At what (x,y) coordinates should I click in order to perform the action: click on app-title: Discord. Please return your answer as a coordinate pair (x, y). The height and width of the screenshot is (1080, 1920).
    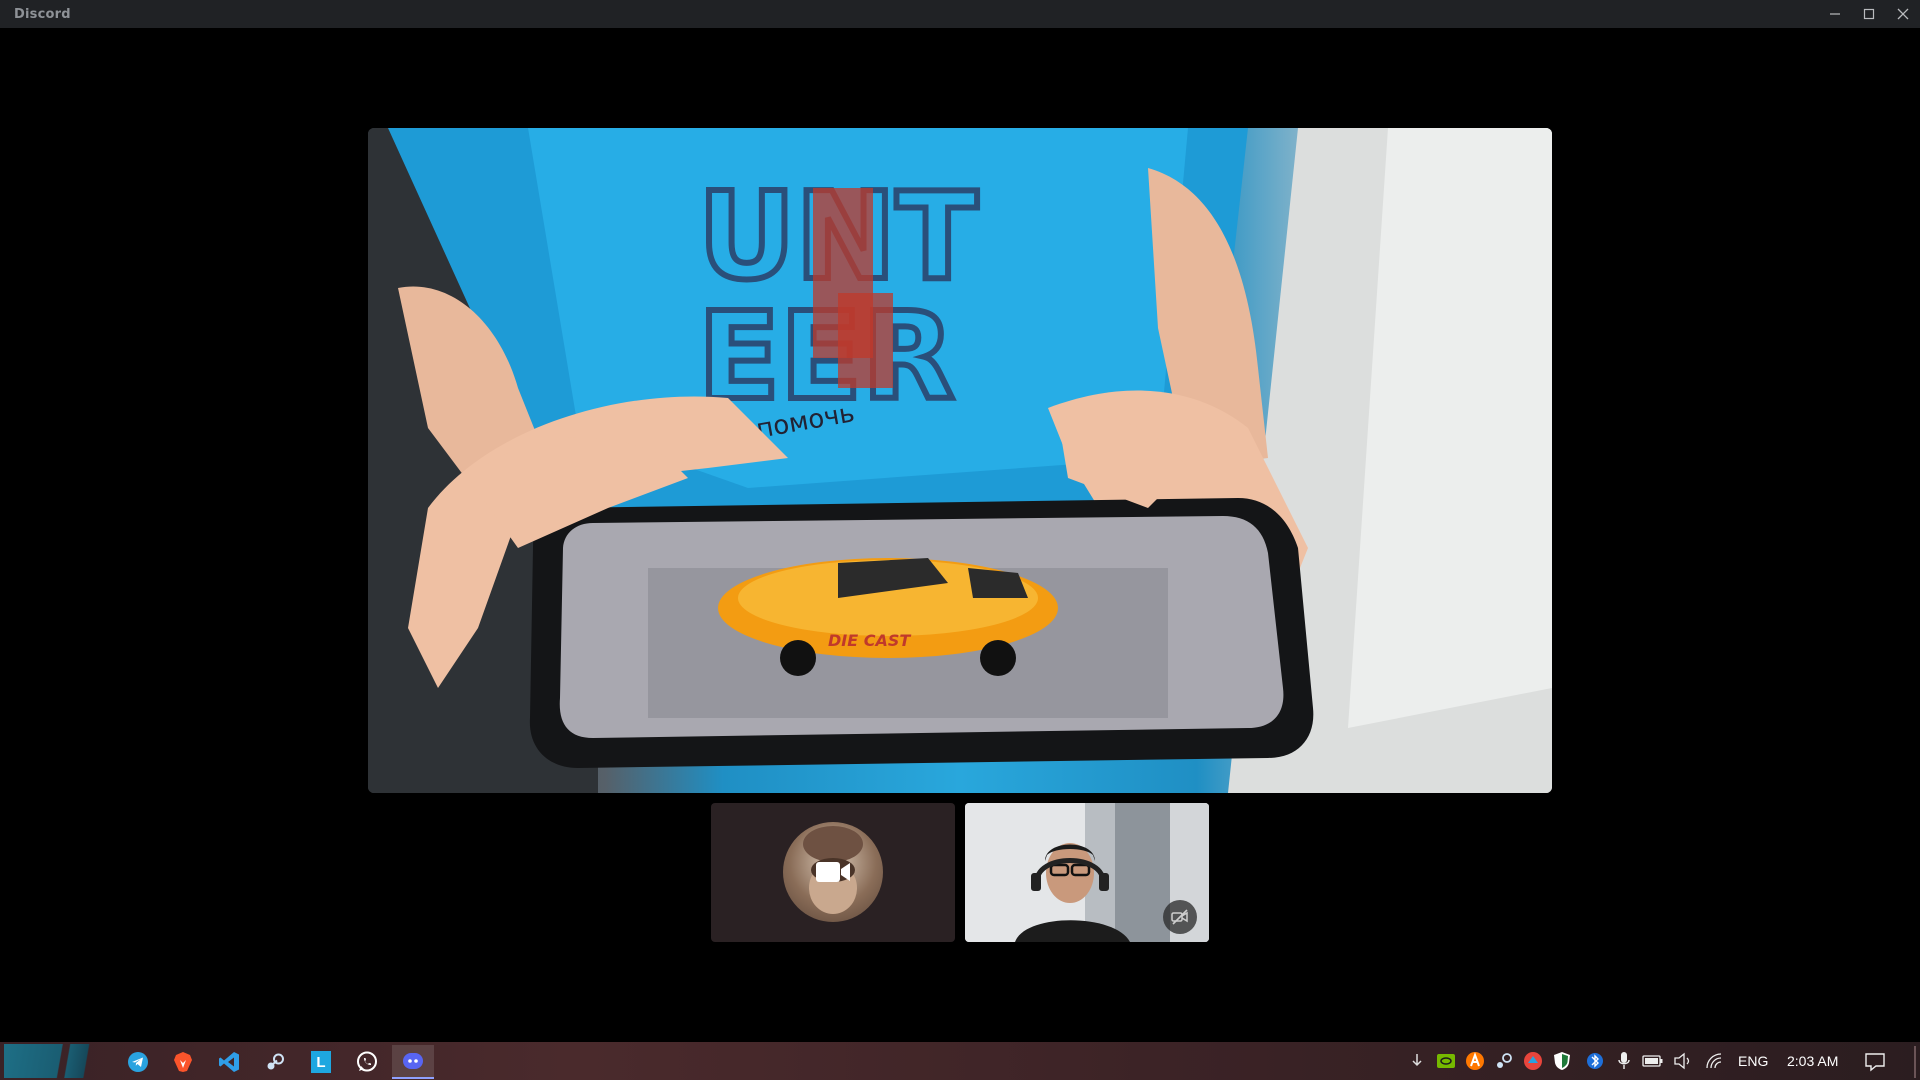
    Looking at the image, I should click on (42, 14).